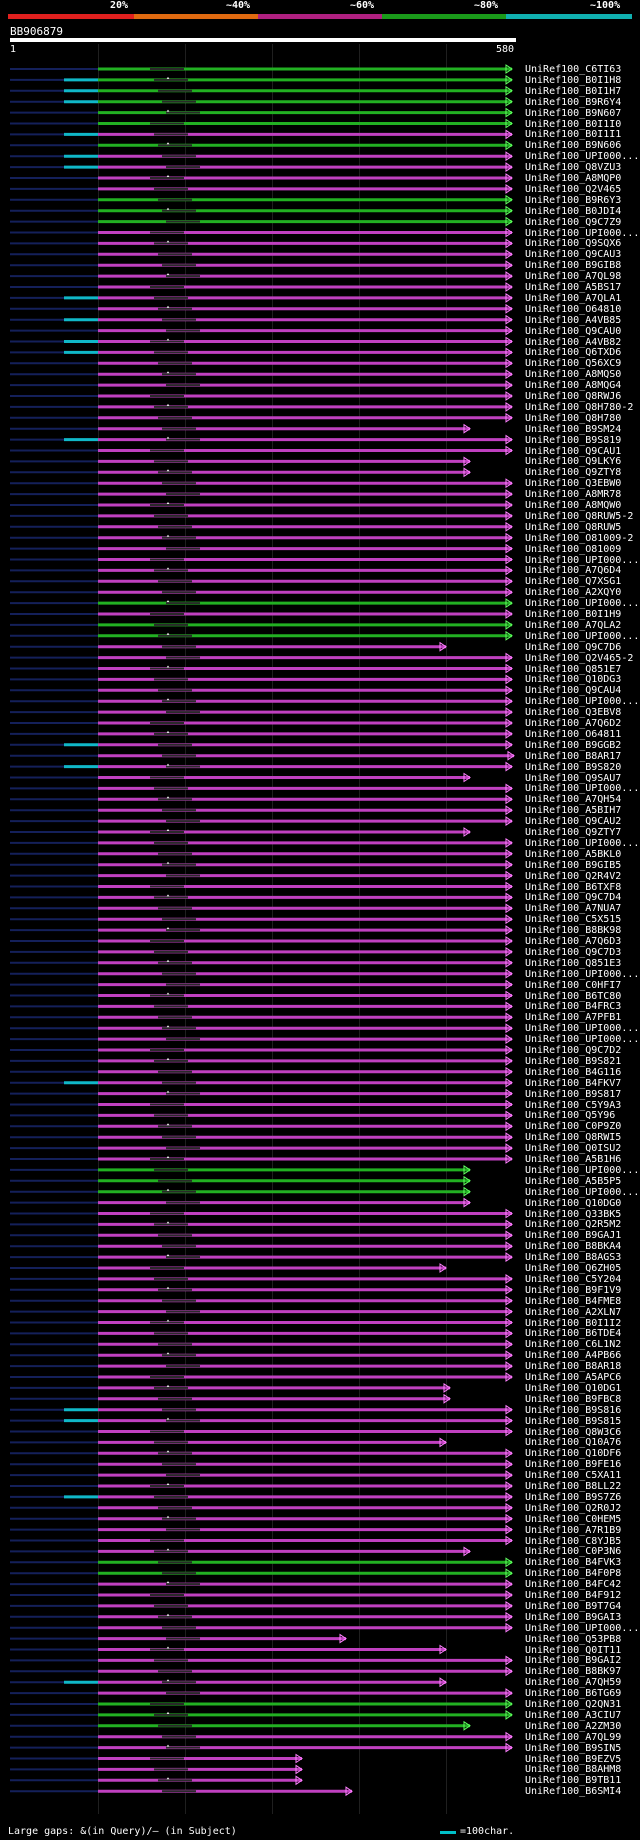 The height and width of the screenshot is (1840, 640). I want to click on subject-label: UniRef100_B8AR17, so click(581, 756).